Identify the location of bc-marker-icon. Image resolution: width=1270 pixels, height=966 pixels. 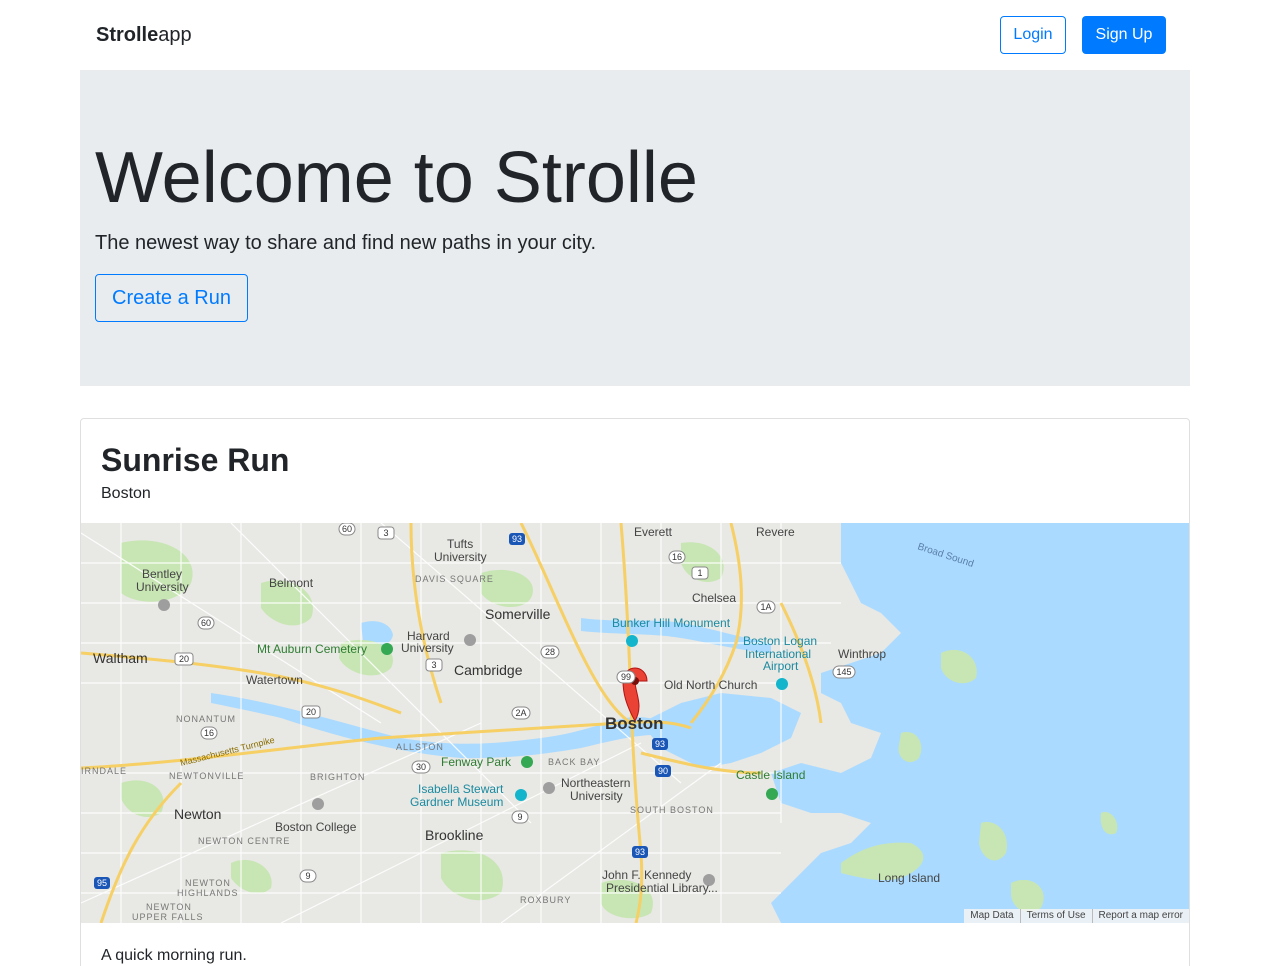
(318, 804).